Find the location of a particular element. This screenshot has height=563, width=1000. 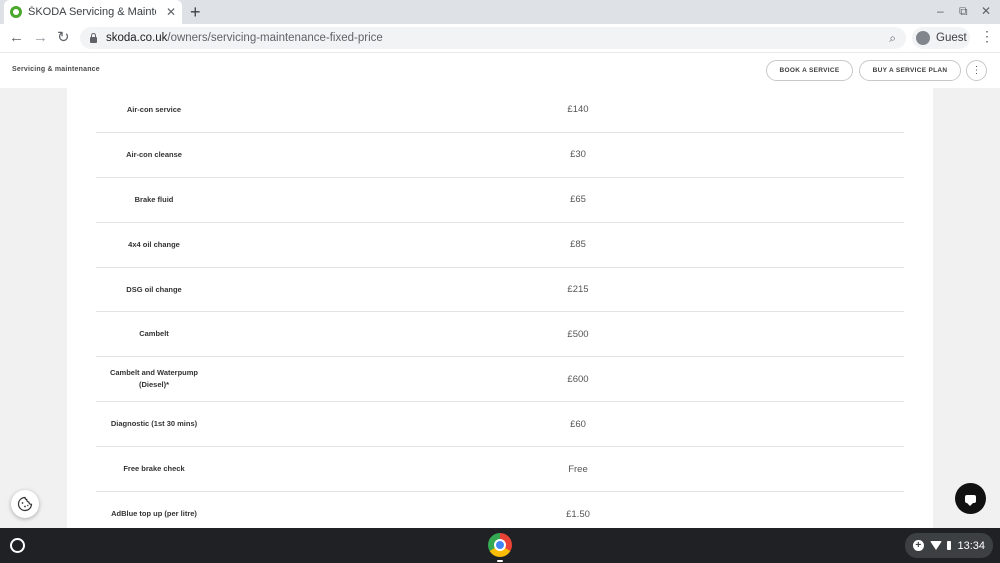

minimize-icon: – is located at coordinates (940, 11).